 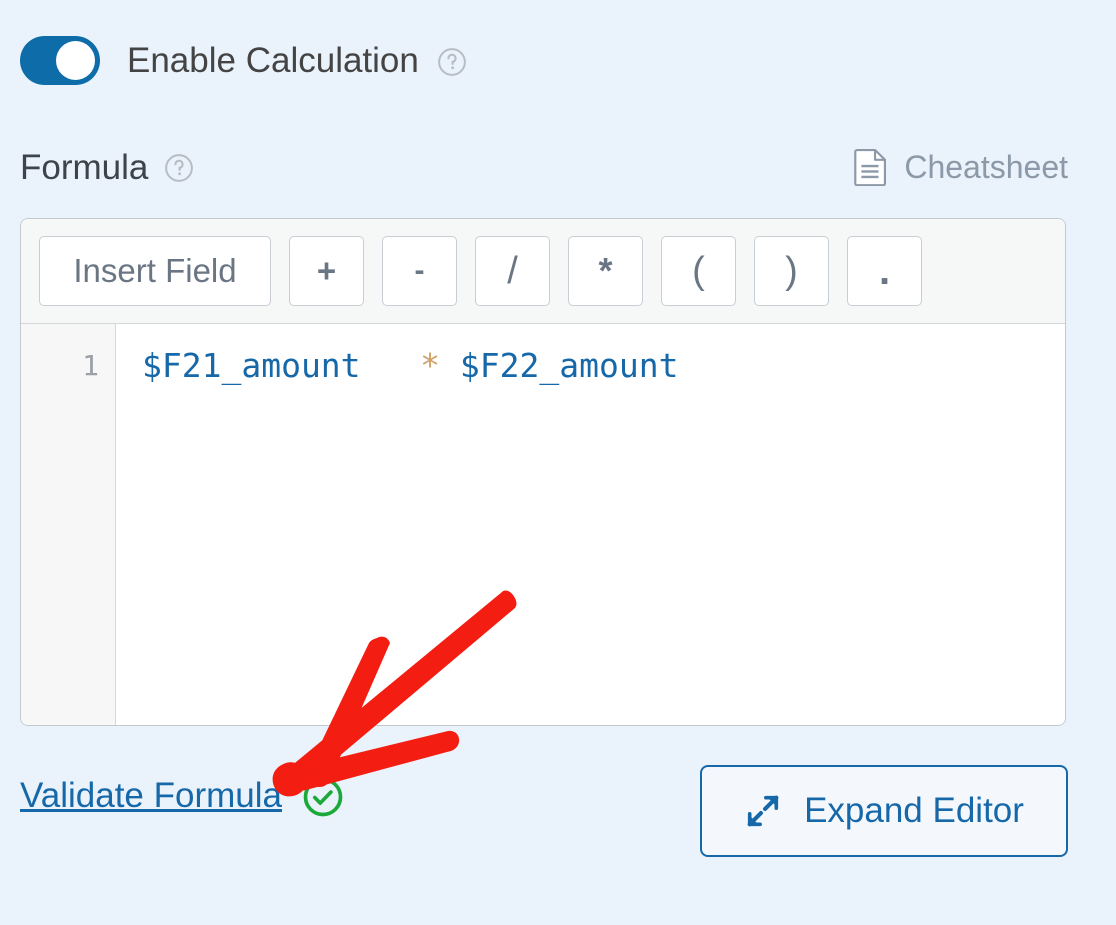 I want to click on cheatsheet-label: Cheatsheet, so click(x=986, y=167).